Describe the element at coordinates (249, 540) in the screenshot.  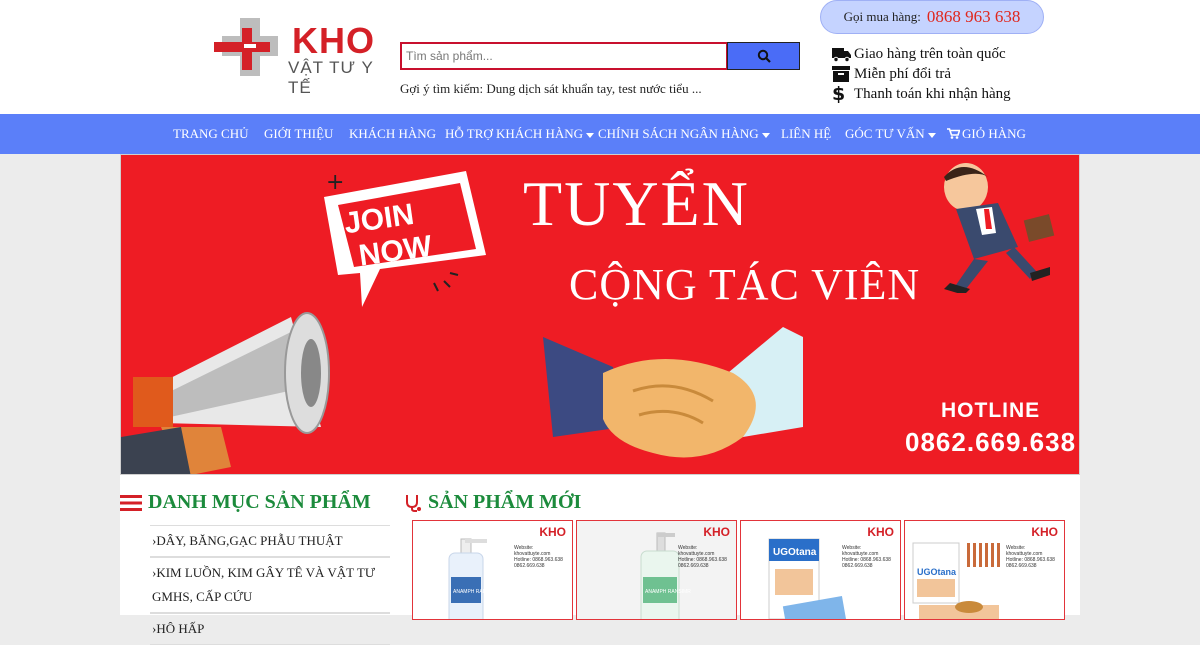
I see `category-label: DÂY, BĂNG,GẠC PHẪU THUẬT` at that location.